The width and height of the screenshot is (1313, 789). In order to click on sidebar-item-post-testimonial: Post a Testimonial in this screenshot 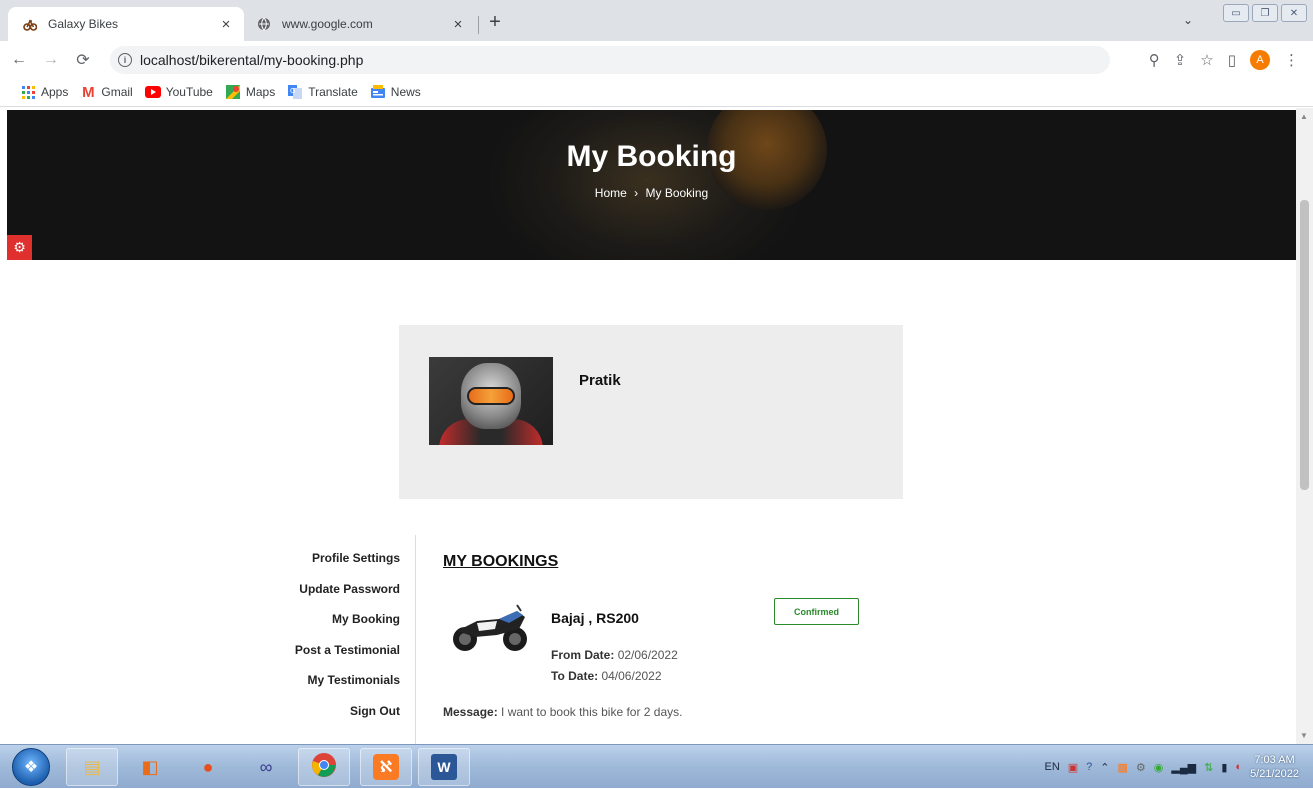, I will do `click(330, 658)`.